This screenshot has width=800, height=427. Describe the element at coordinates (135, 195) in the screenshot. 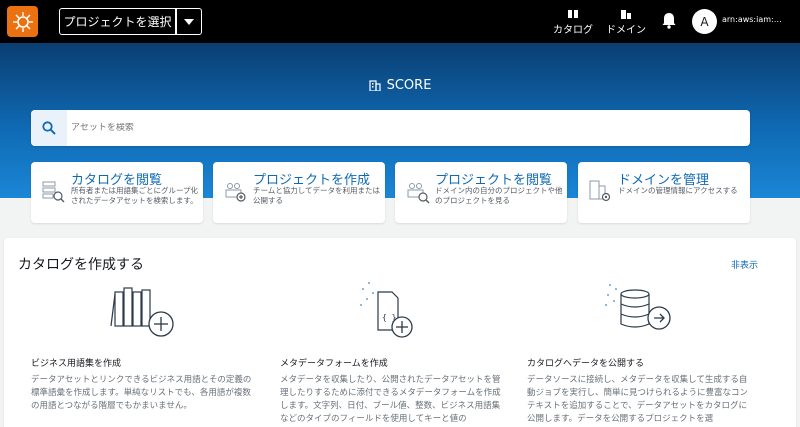

I see `browse-catalog-desc: 所有者または用語集ごとにグループ化されたデータアセットを検索します。` at that location.